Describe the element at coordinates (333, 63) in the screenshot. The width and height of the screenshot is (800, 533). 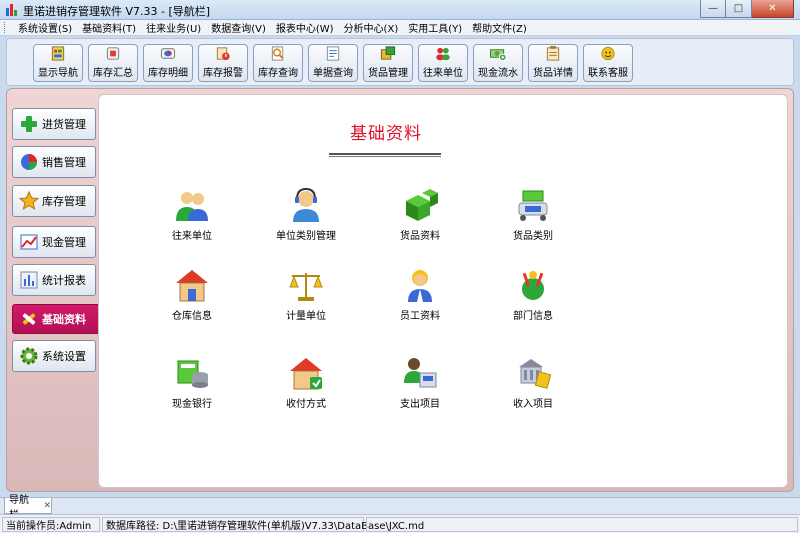
I see `toolbar-document-query-button: 单据查询` at that location.